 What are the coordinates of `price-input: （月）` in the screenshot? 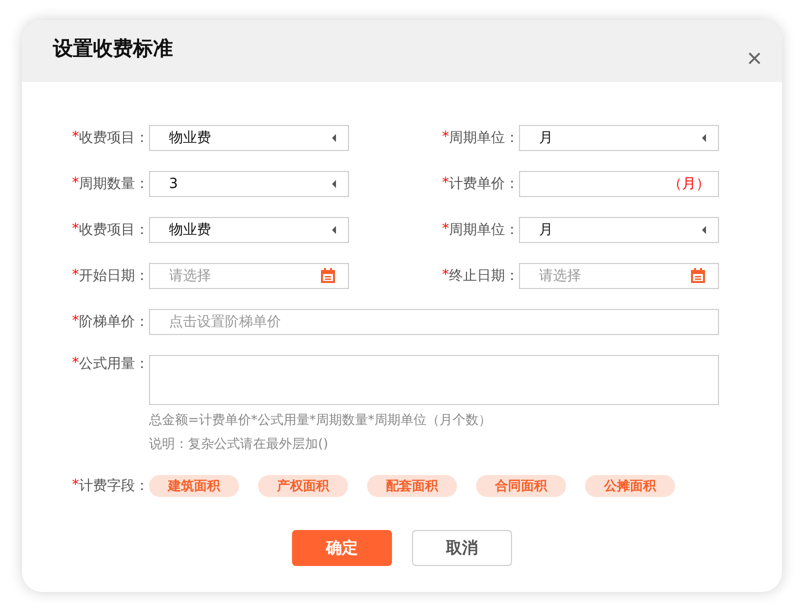 It's located at (619, 184).